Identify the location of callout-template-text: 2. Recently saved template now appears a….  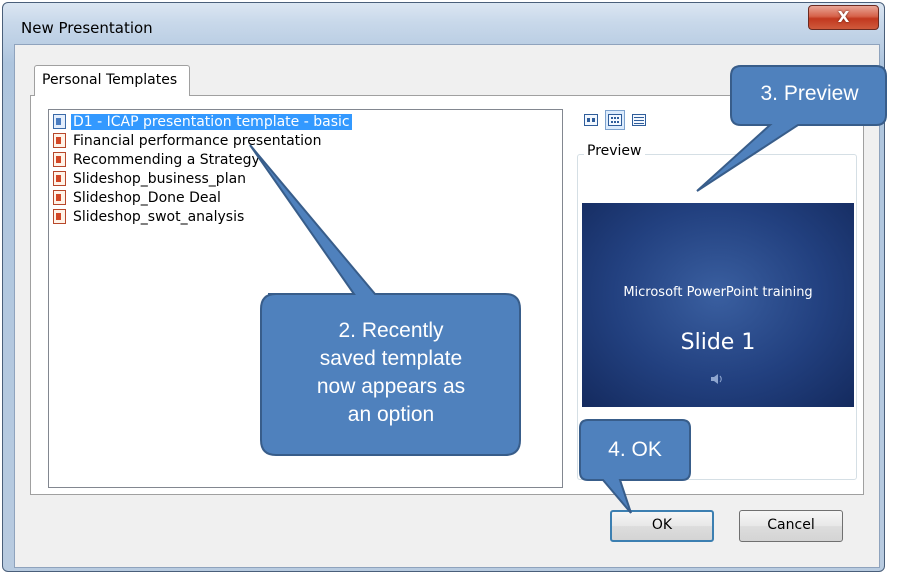
(391, 373).